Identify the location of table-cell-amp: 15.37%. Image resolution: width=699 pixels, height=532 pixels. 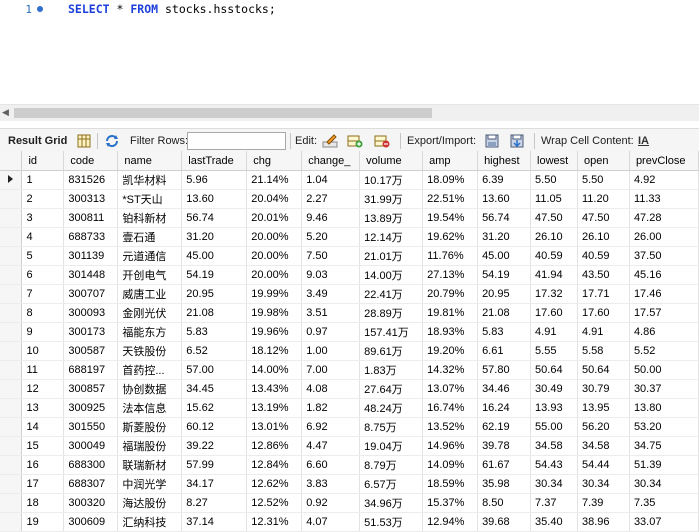
(450, 503).